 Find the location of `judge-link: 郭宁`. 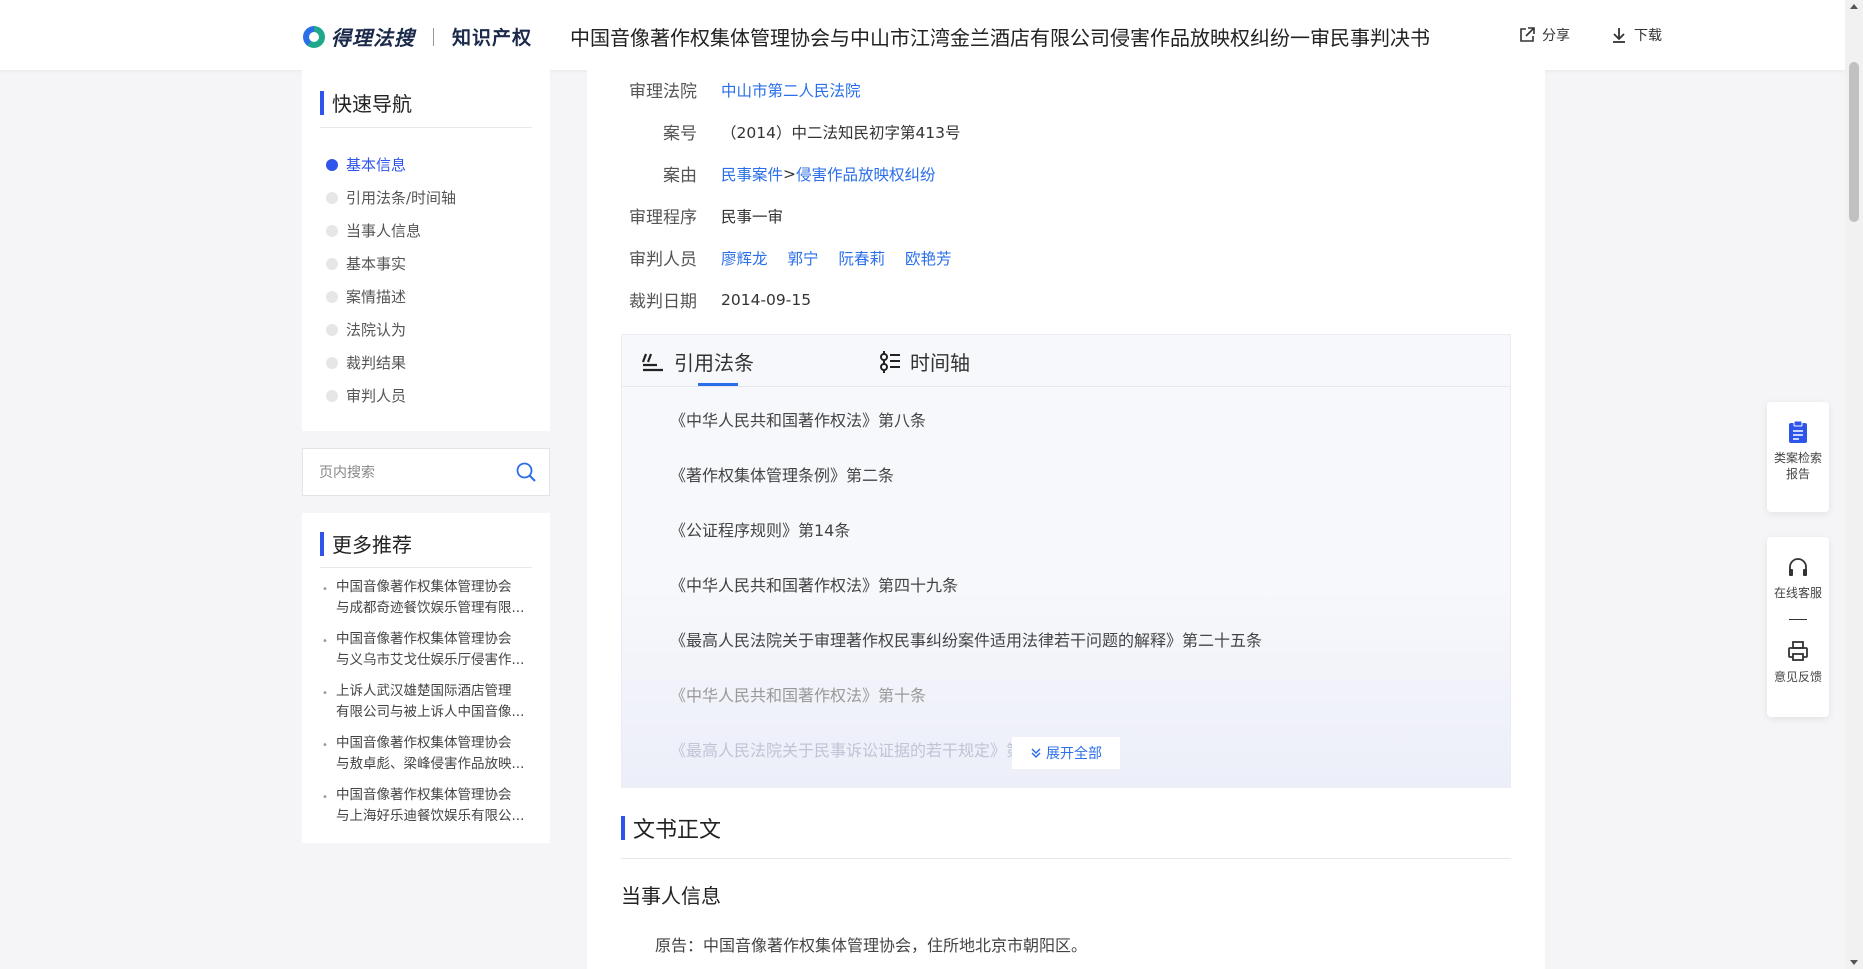

judge-link: 郭宁 is located at coordinates (803, 258).